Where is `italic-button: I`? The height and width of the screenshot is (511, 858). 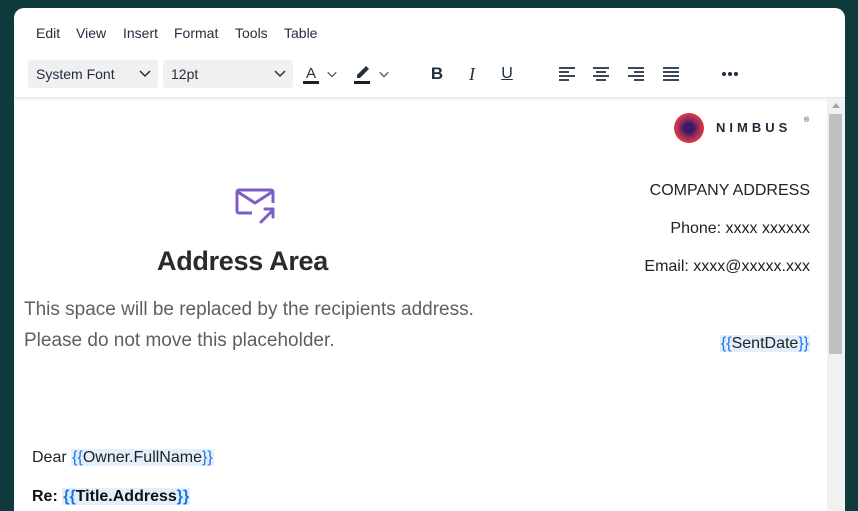 italic-button: I is located at coordinates (472, 74).